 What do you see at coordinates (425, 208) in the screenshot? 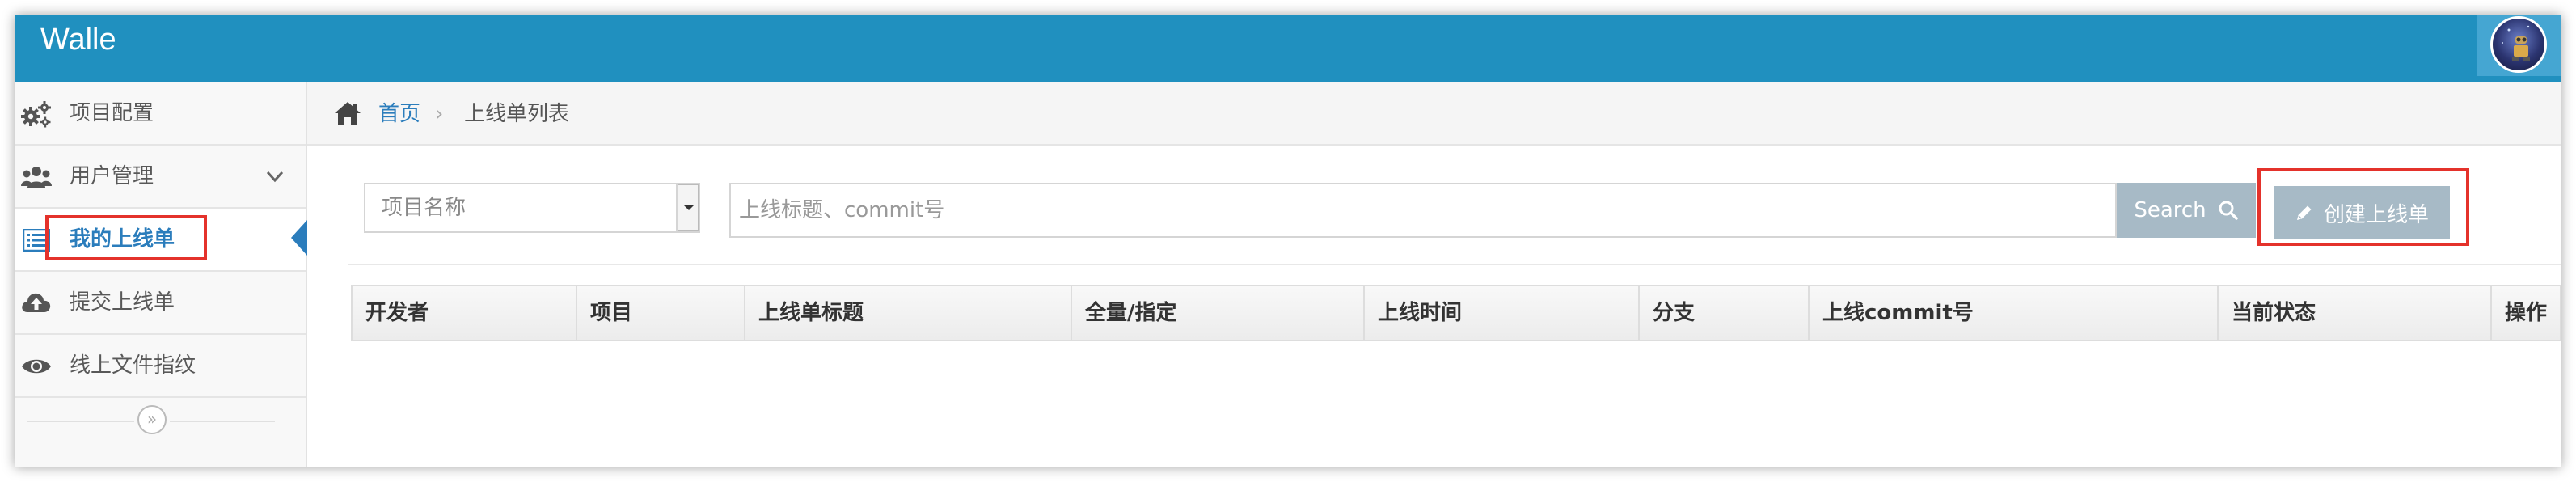
I see `project-select-value: 项目名称` at bounding box center [425, 208].